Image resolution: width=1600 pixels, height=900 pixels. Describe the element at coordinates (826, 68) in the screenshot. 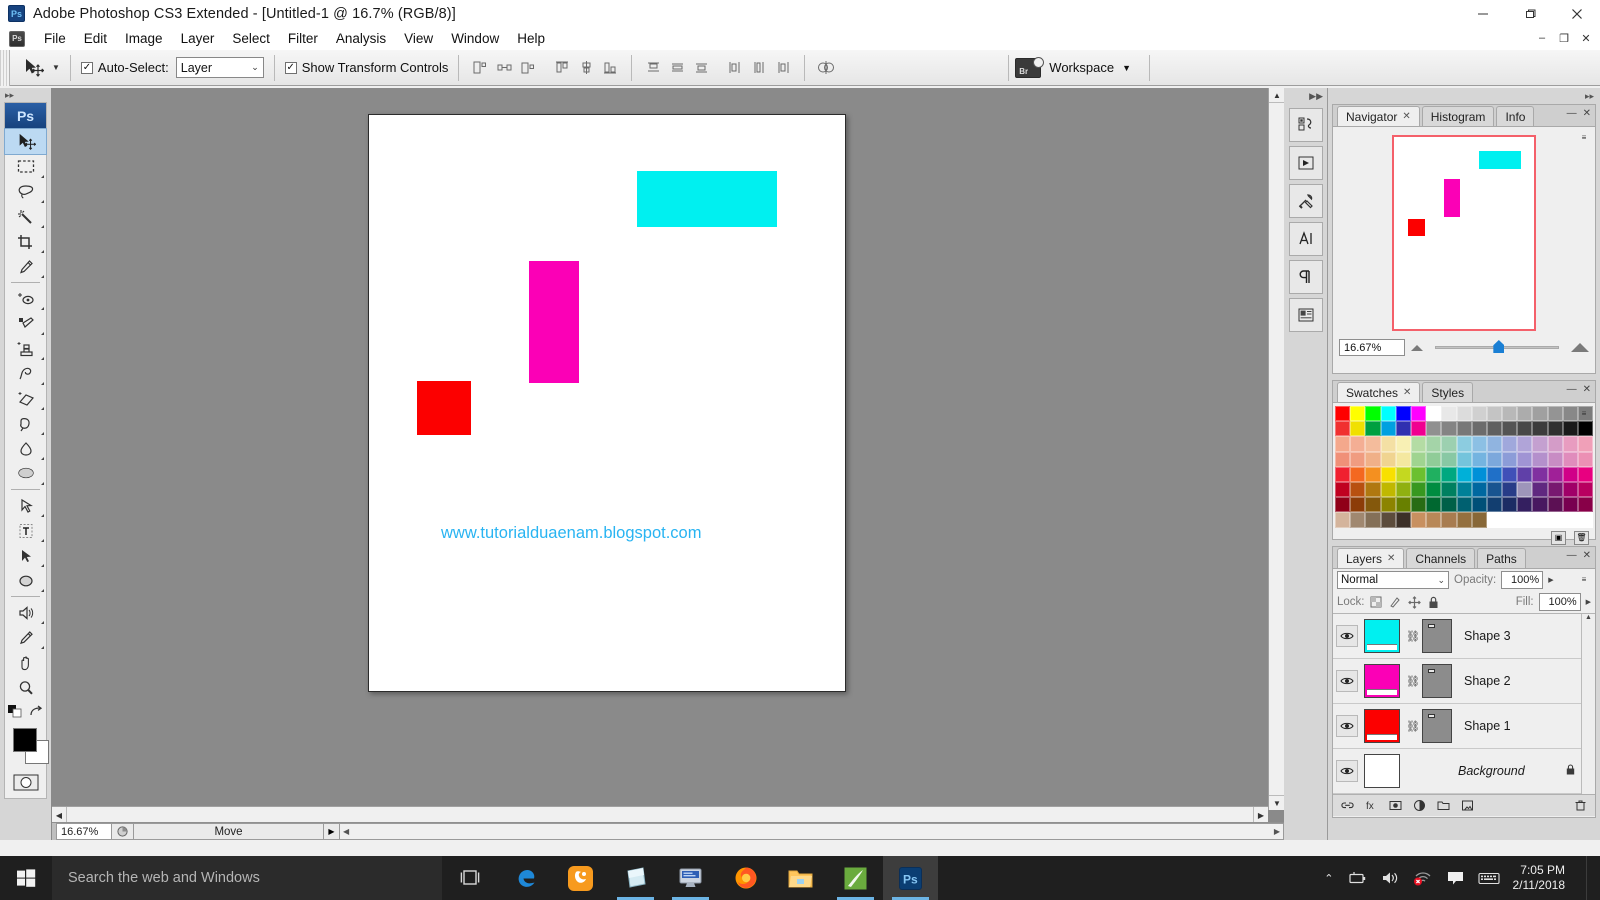

I see `auto-align-layers-icon` at that location.